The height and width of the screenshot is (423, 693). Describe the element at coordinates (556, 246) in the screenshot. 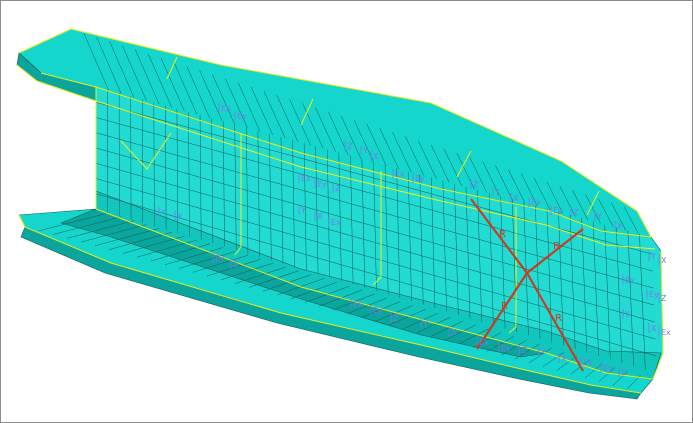

I see `rigid-label-2: R` at that location.